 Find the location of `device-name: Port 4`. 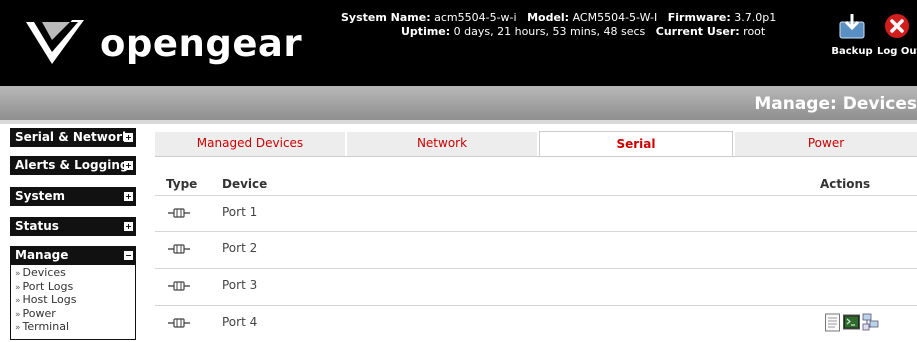

device-name: Port 4 is located at coordinates (239, 322).